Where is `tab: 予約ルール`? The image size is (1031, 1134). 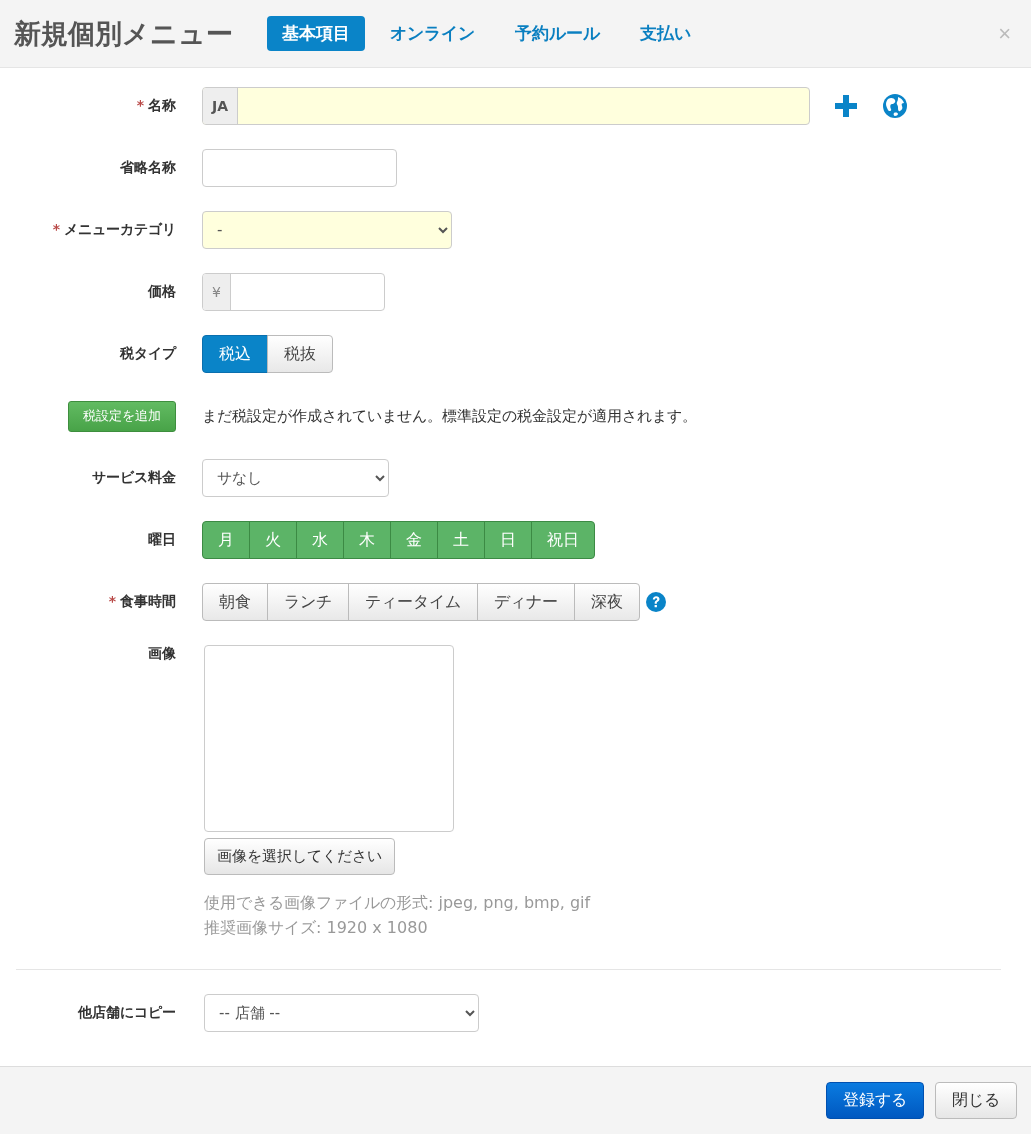
tab: 予約ルール is located at coordinates (557, 33).